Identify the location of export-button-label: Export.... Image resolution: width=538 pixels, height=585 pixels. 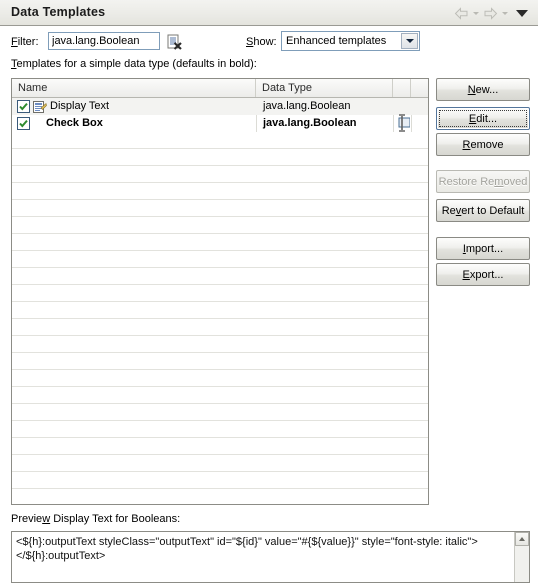
(483, 274).